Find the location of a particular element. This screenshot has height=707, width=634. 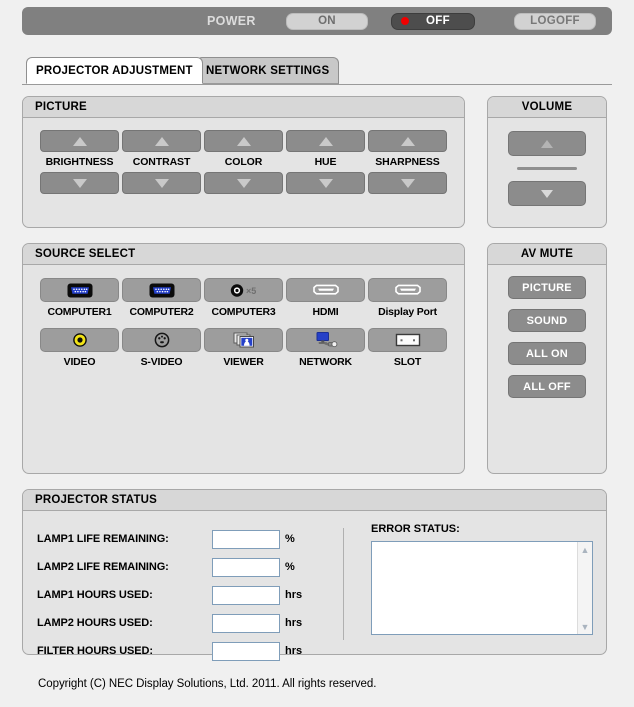

filter-hours-unit: hrs is located at coordinates (294, 651).